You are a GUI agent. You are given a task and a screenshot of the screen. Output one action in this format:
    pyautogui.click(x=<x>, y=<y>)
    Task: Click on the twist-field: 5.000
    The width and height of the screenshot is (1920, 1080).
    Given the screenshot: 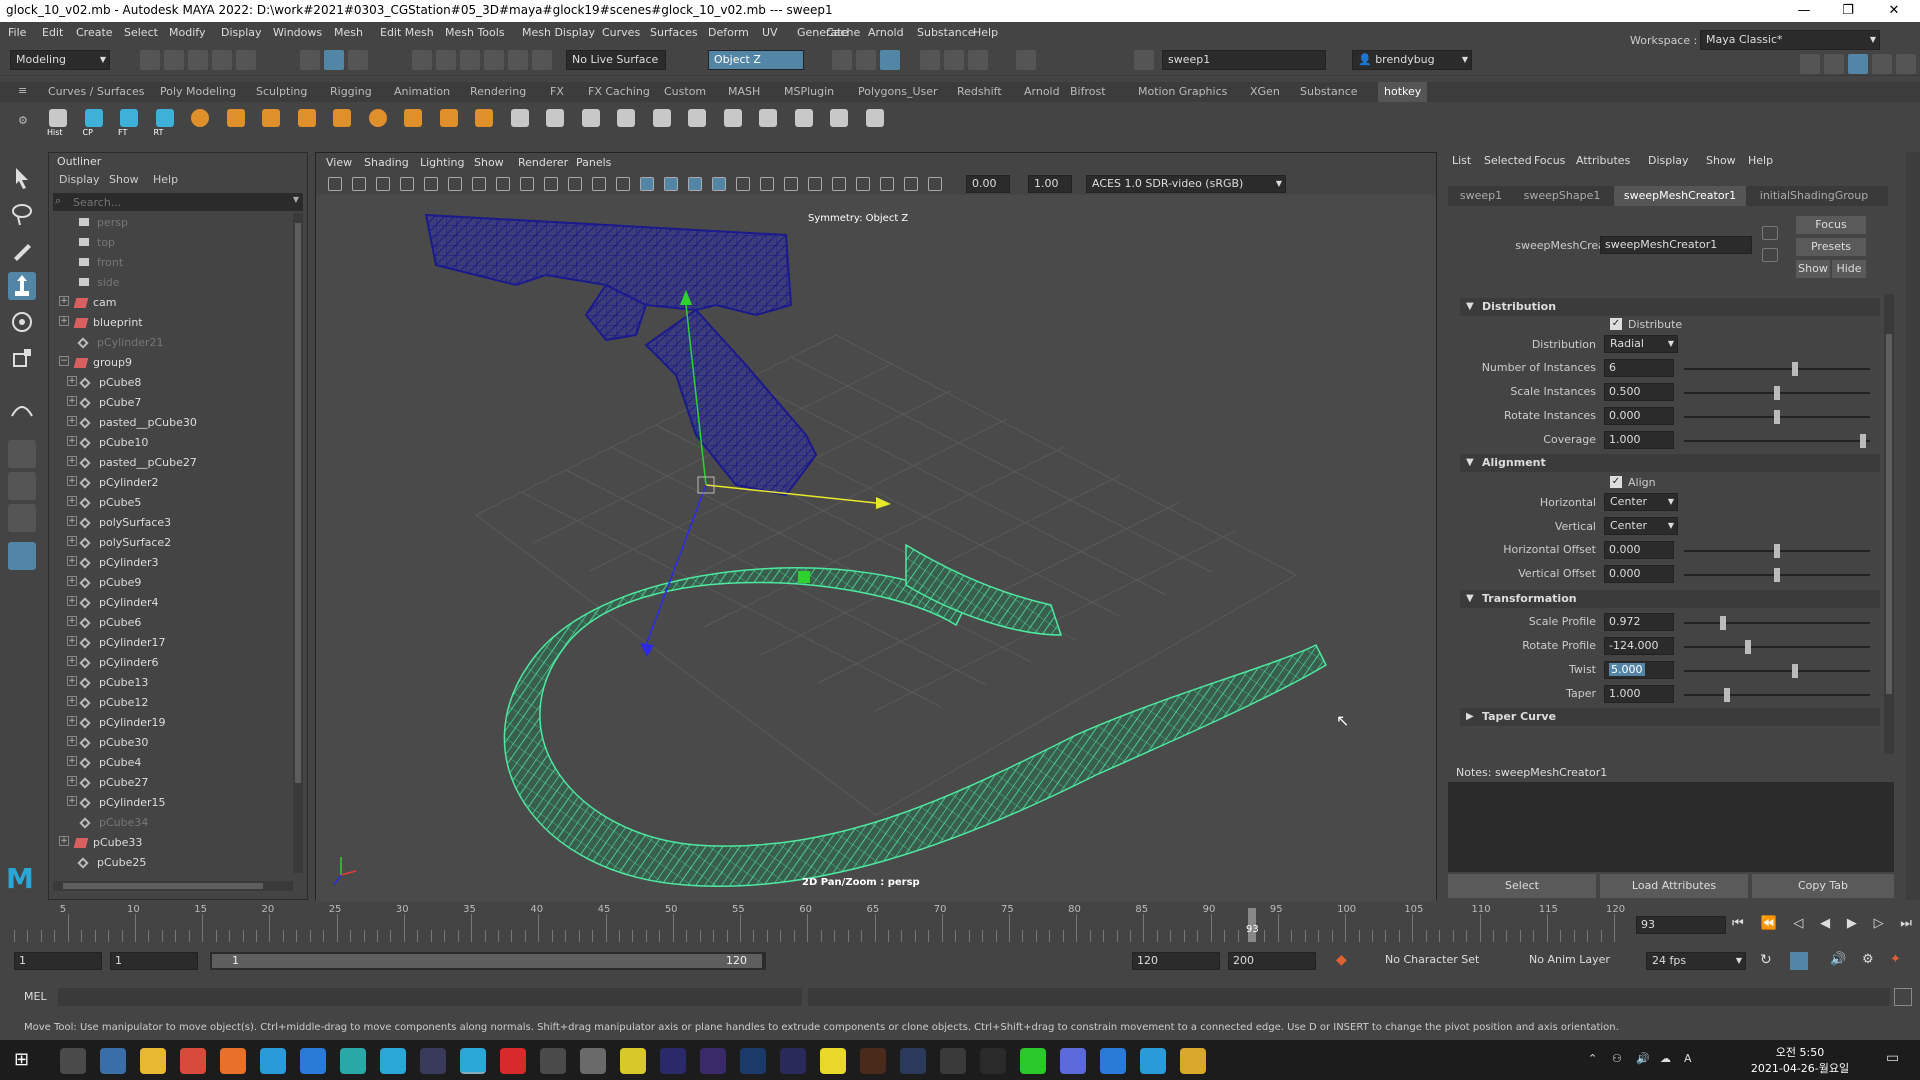 What is the action you would take?
    pyautogui.click(x=1639, y=670)
    